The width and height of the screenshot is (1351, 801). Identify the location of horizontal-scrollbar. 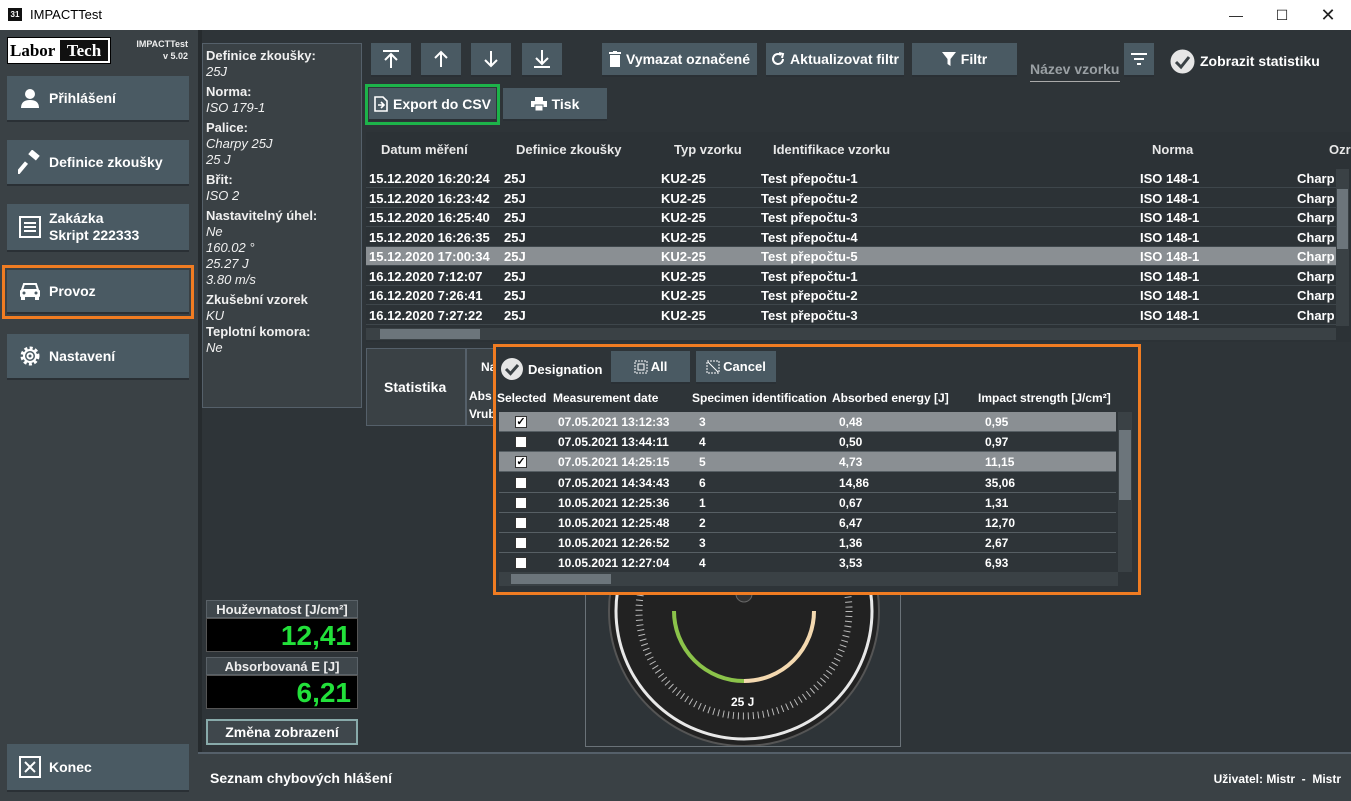
(851, 334).